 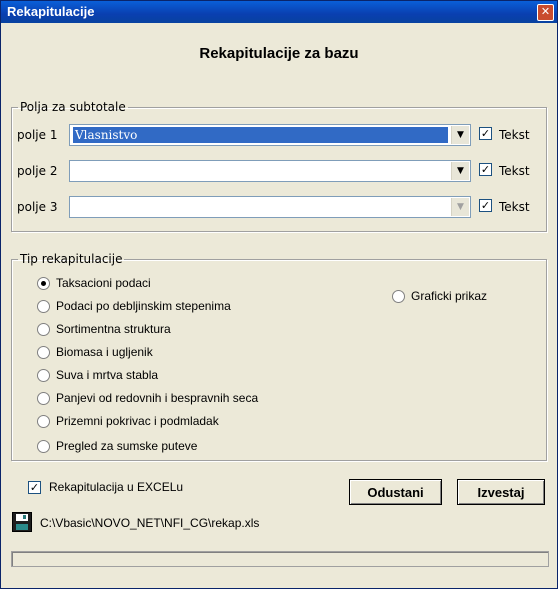 What do you see at coordinates (43, 329) in the screenshot?
I see `radio-sortimentna` at bounding box center [43, 329].